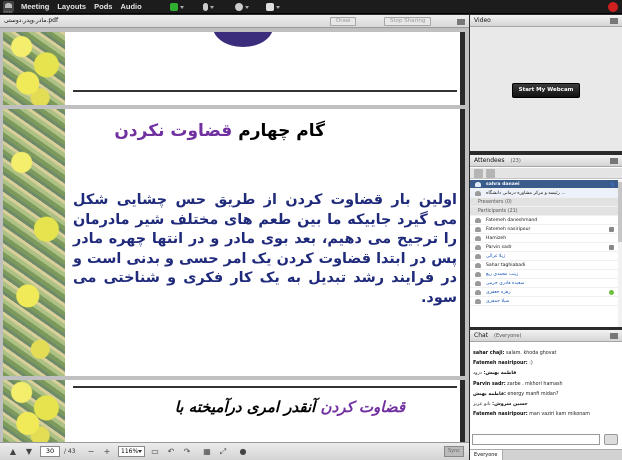 This screenshot has width=622, height=460. Describe the element at coordinates (486, 455) in the screenshot. I see `chat-tab-everyone: Everyone` at that location.